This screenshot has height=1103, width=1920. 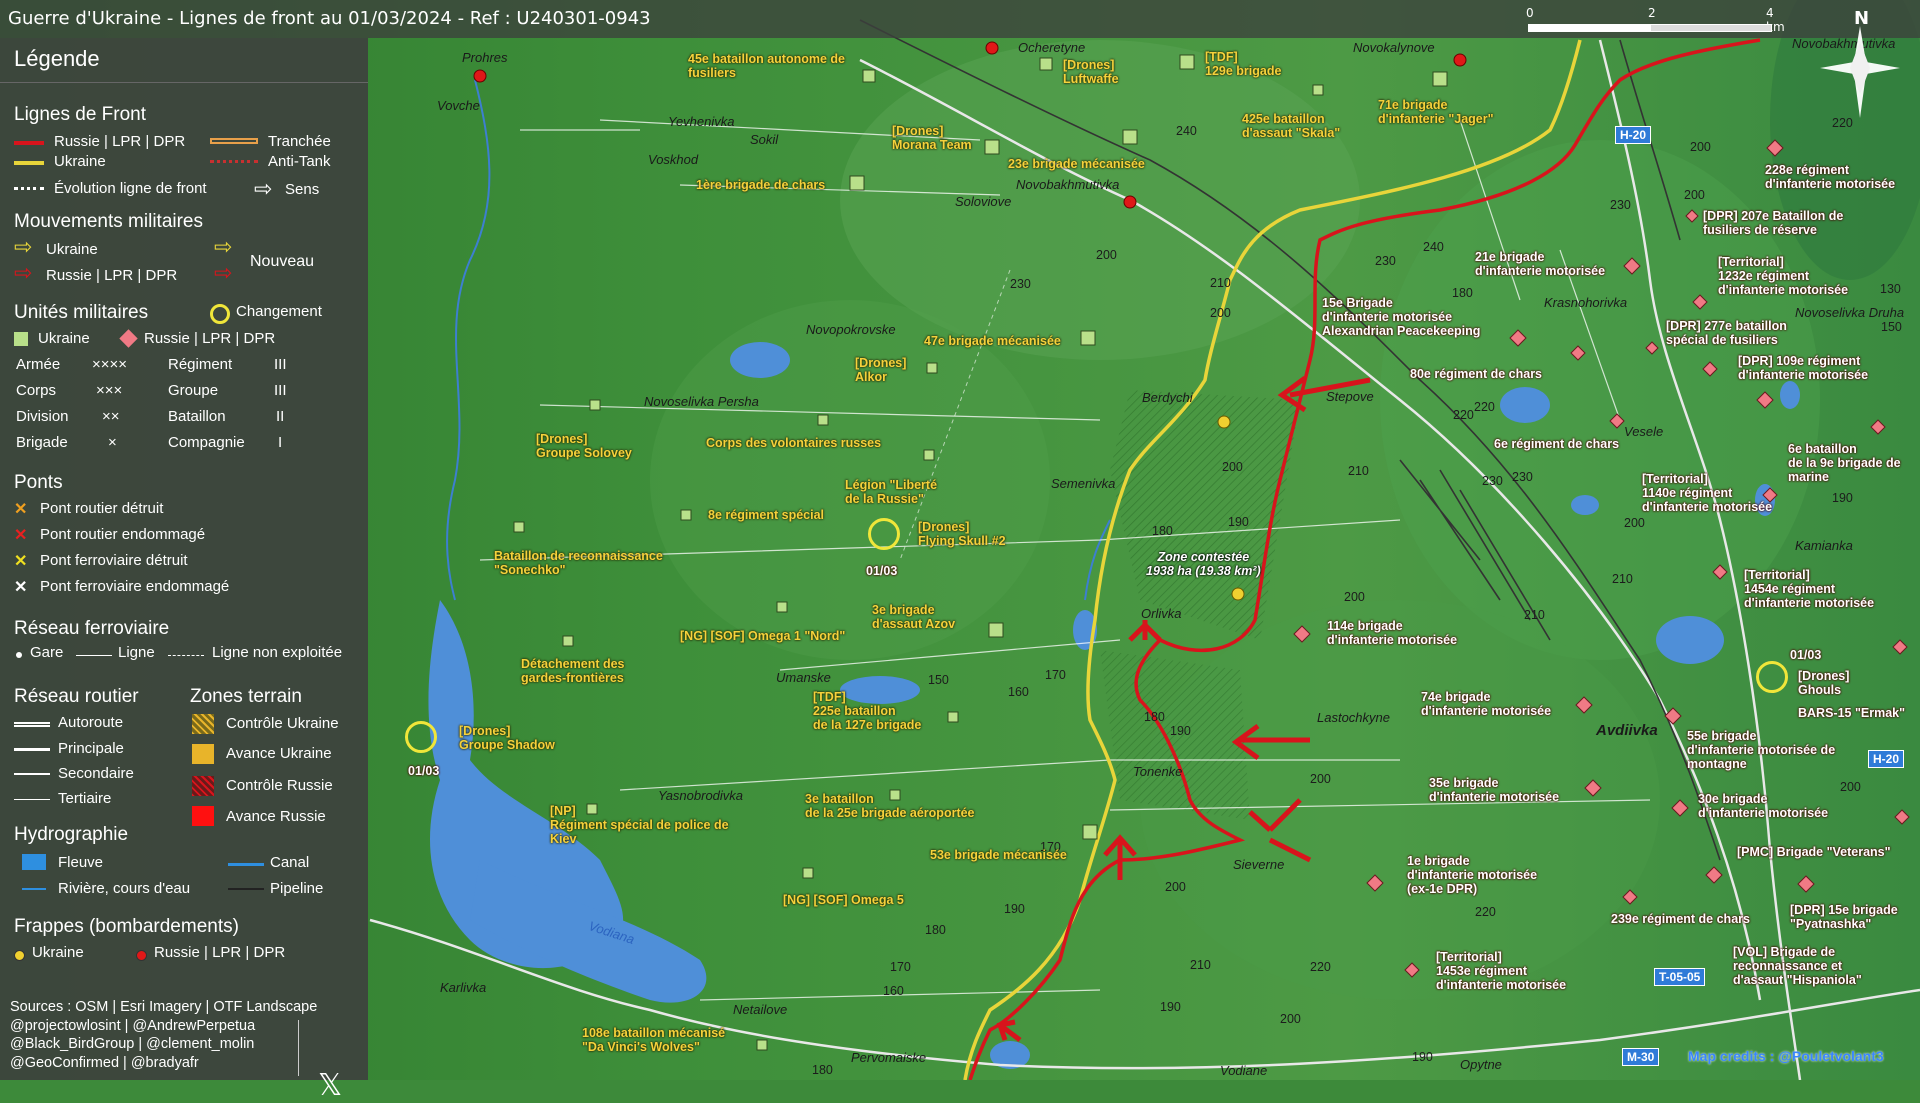 I want to click on source-line: @Black_BirdGroup | @clement_molin, so click(x=132, y=1044).